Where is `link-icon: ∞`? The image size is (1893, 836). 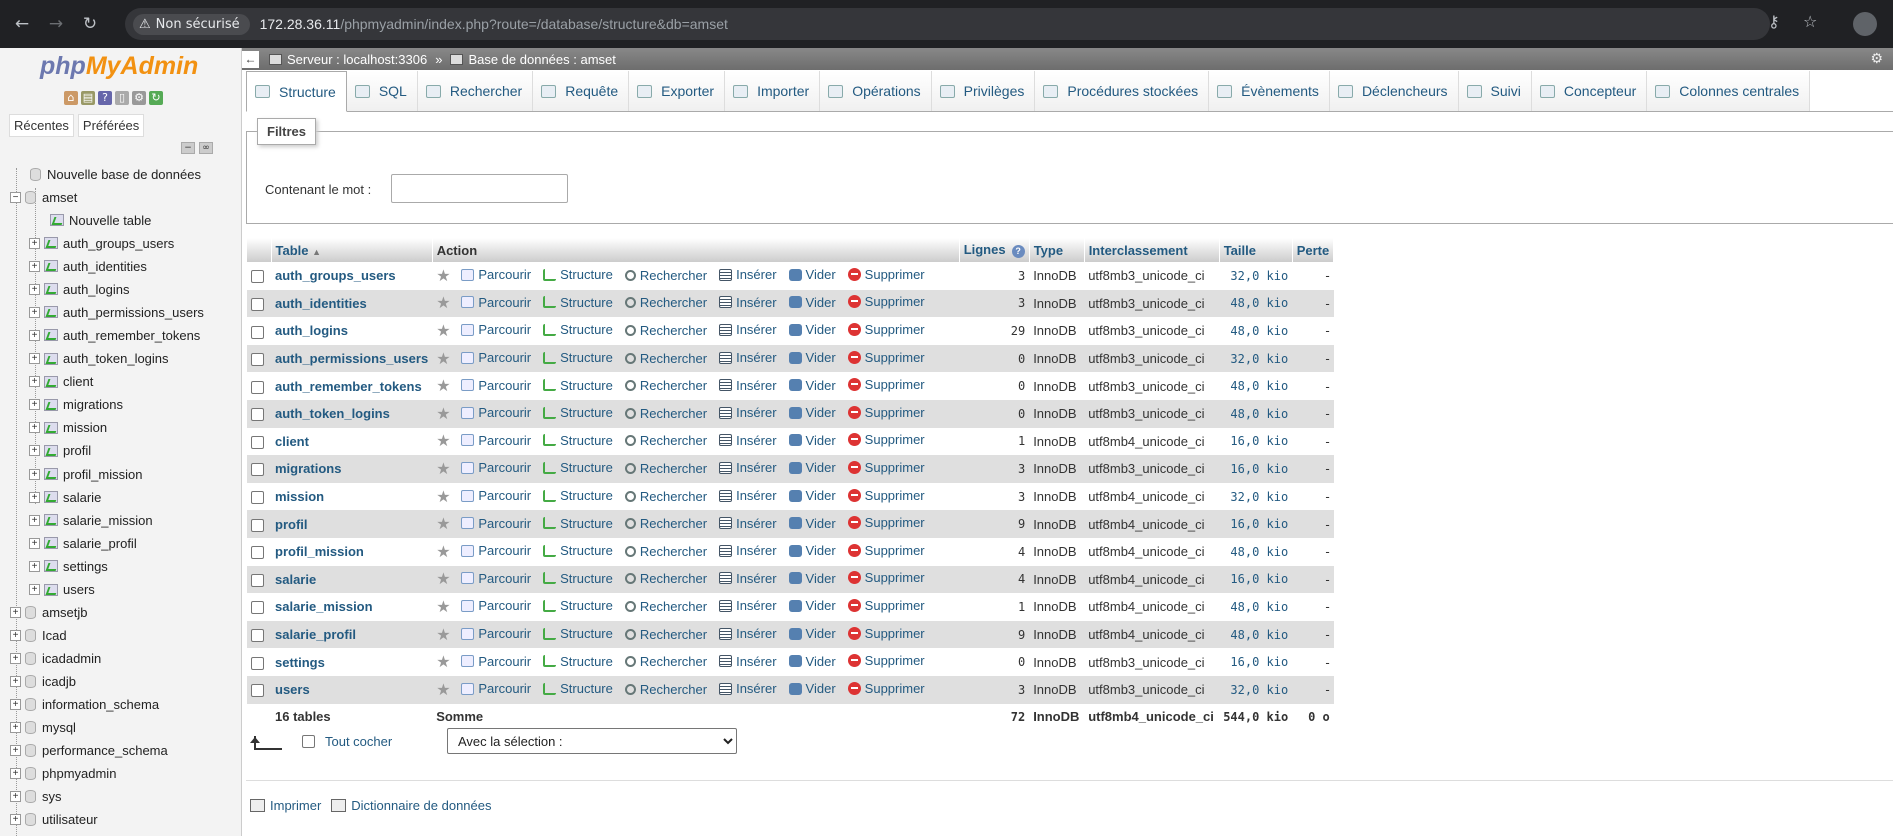
link-icon: ∞ is located at coordinates (206, 148).